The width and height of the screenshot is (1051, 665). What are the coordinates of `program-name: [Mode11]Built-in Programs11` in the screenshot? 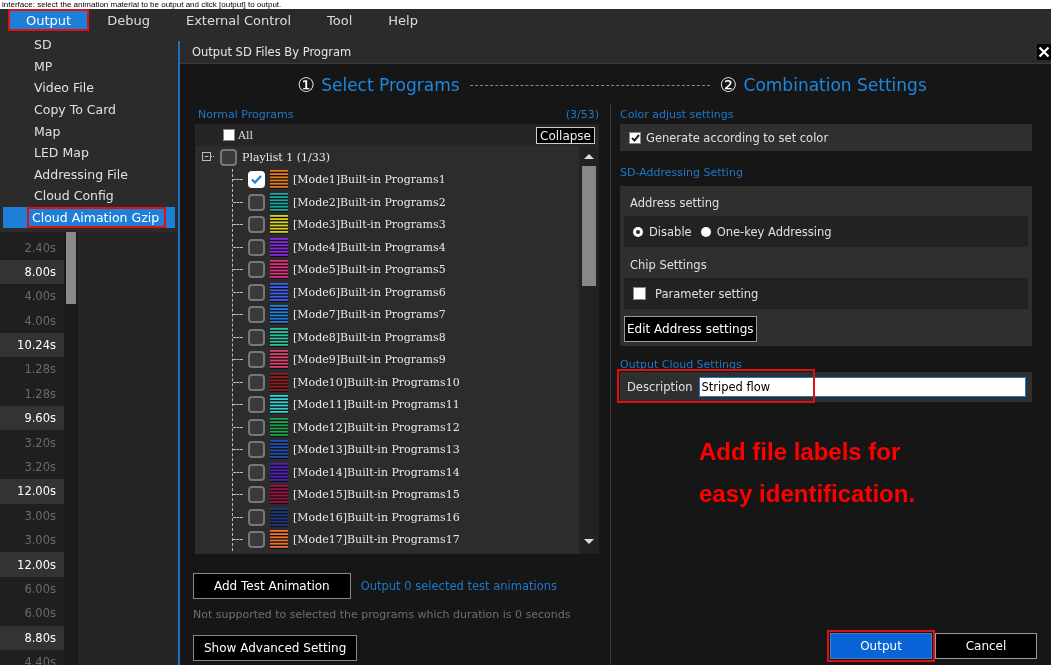 It's located at (376, 405).